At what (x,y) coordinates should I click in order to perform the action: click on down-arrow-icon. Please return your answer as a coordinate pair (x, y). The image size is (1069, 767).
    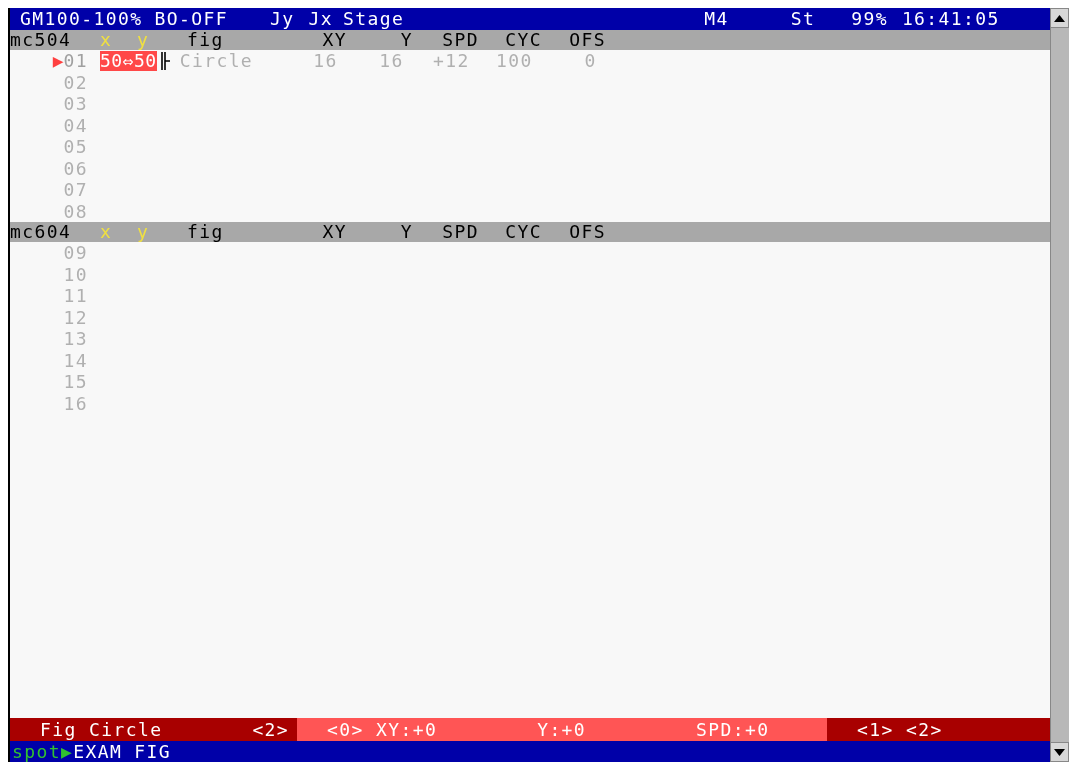
    Looking at the image, I should click on (1059, 752).